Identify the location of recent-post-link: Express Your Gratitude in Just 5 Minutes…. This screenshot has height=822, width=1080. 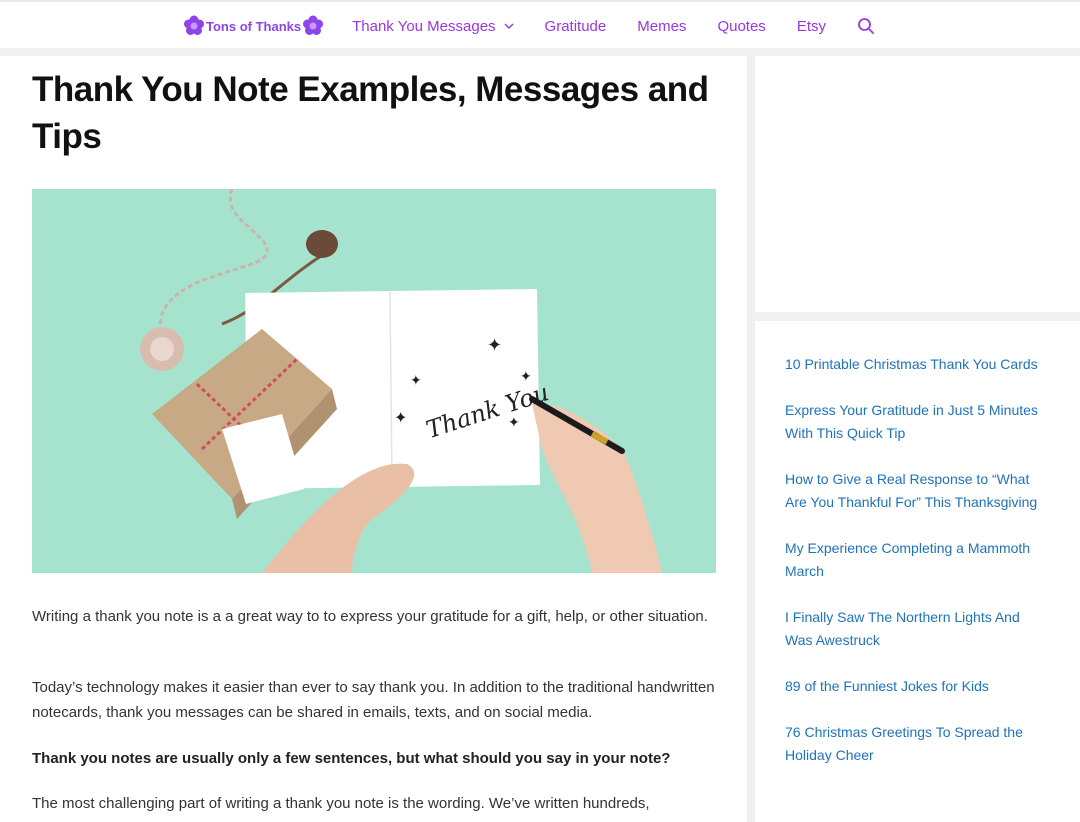
(917, 422).